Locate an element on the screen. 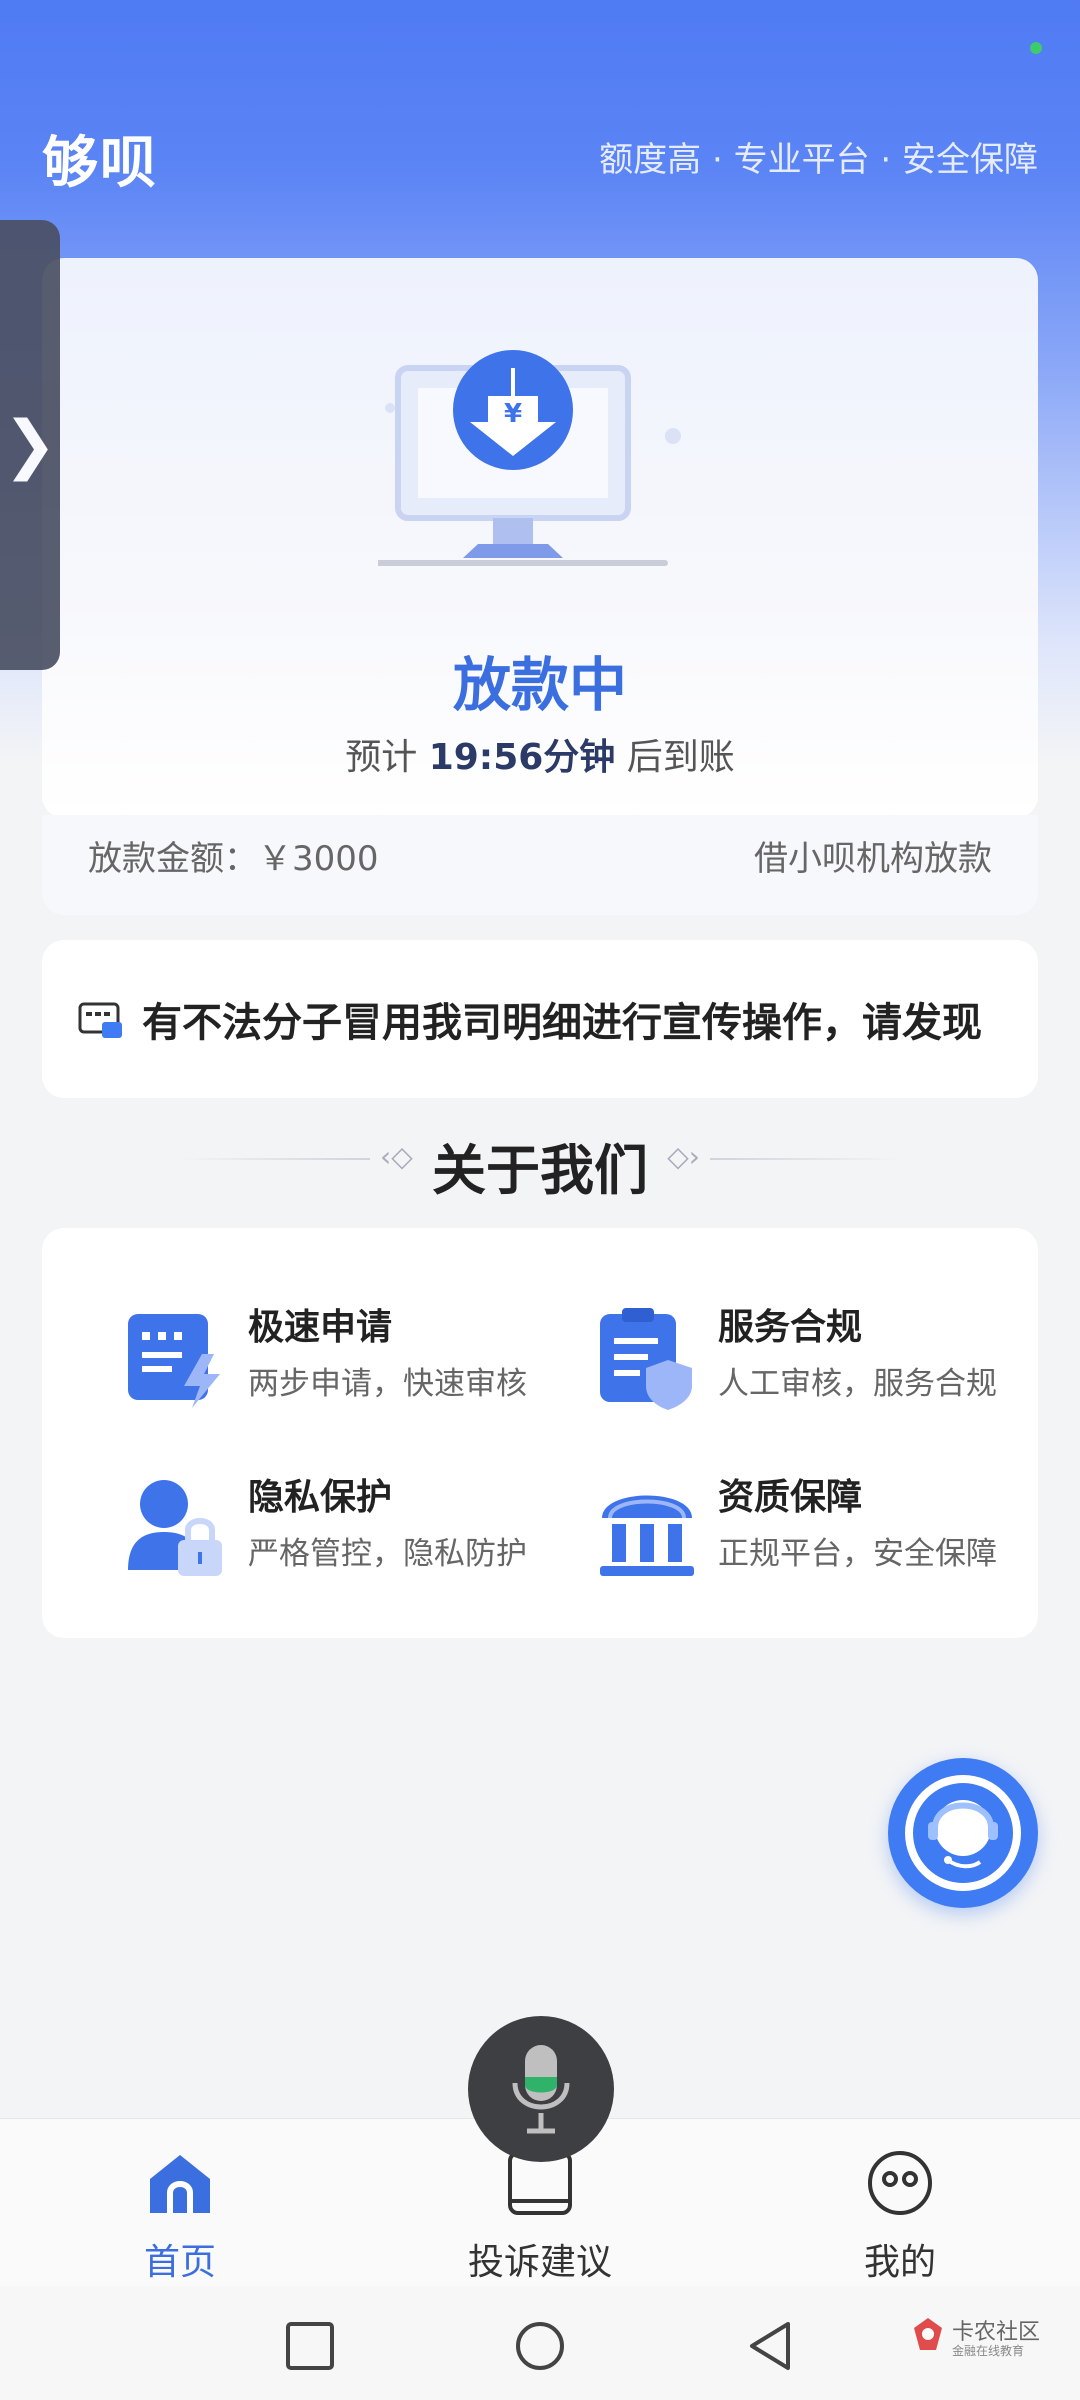 The width and height of the screenshot is (1080, 2400). header-slogan: 额度高 · 专业平台 · 安全保障 is located at coordinates (818, 160).